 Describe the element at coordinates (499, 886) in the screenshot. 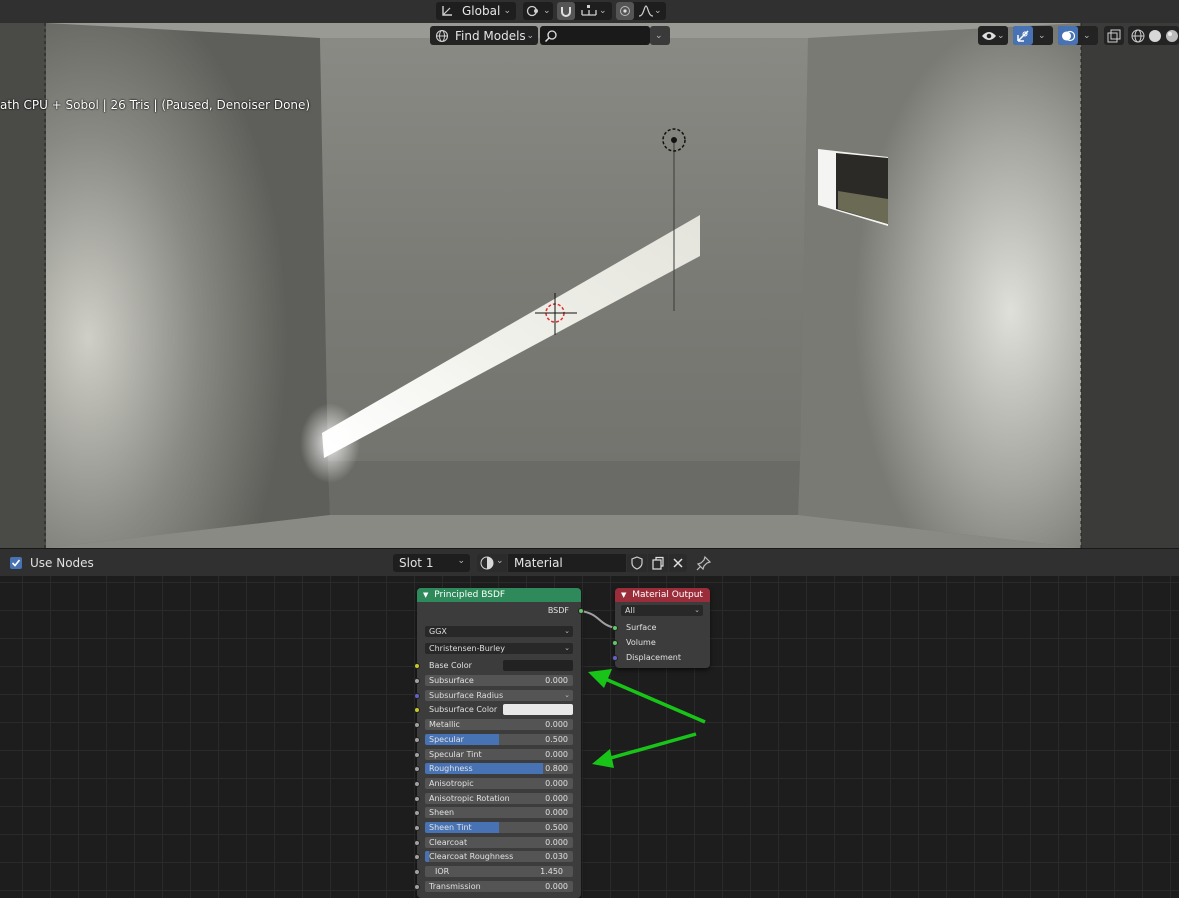

I see `transmission-slider: Transmission 0.000` at that location.